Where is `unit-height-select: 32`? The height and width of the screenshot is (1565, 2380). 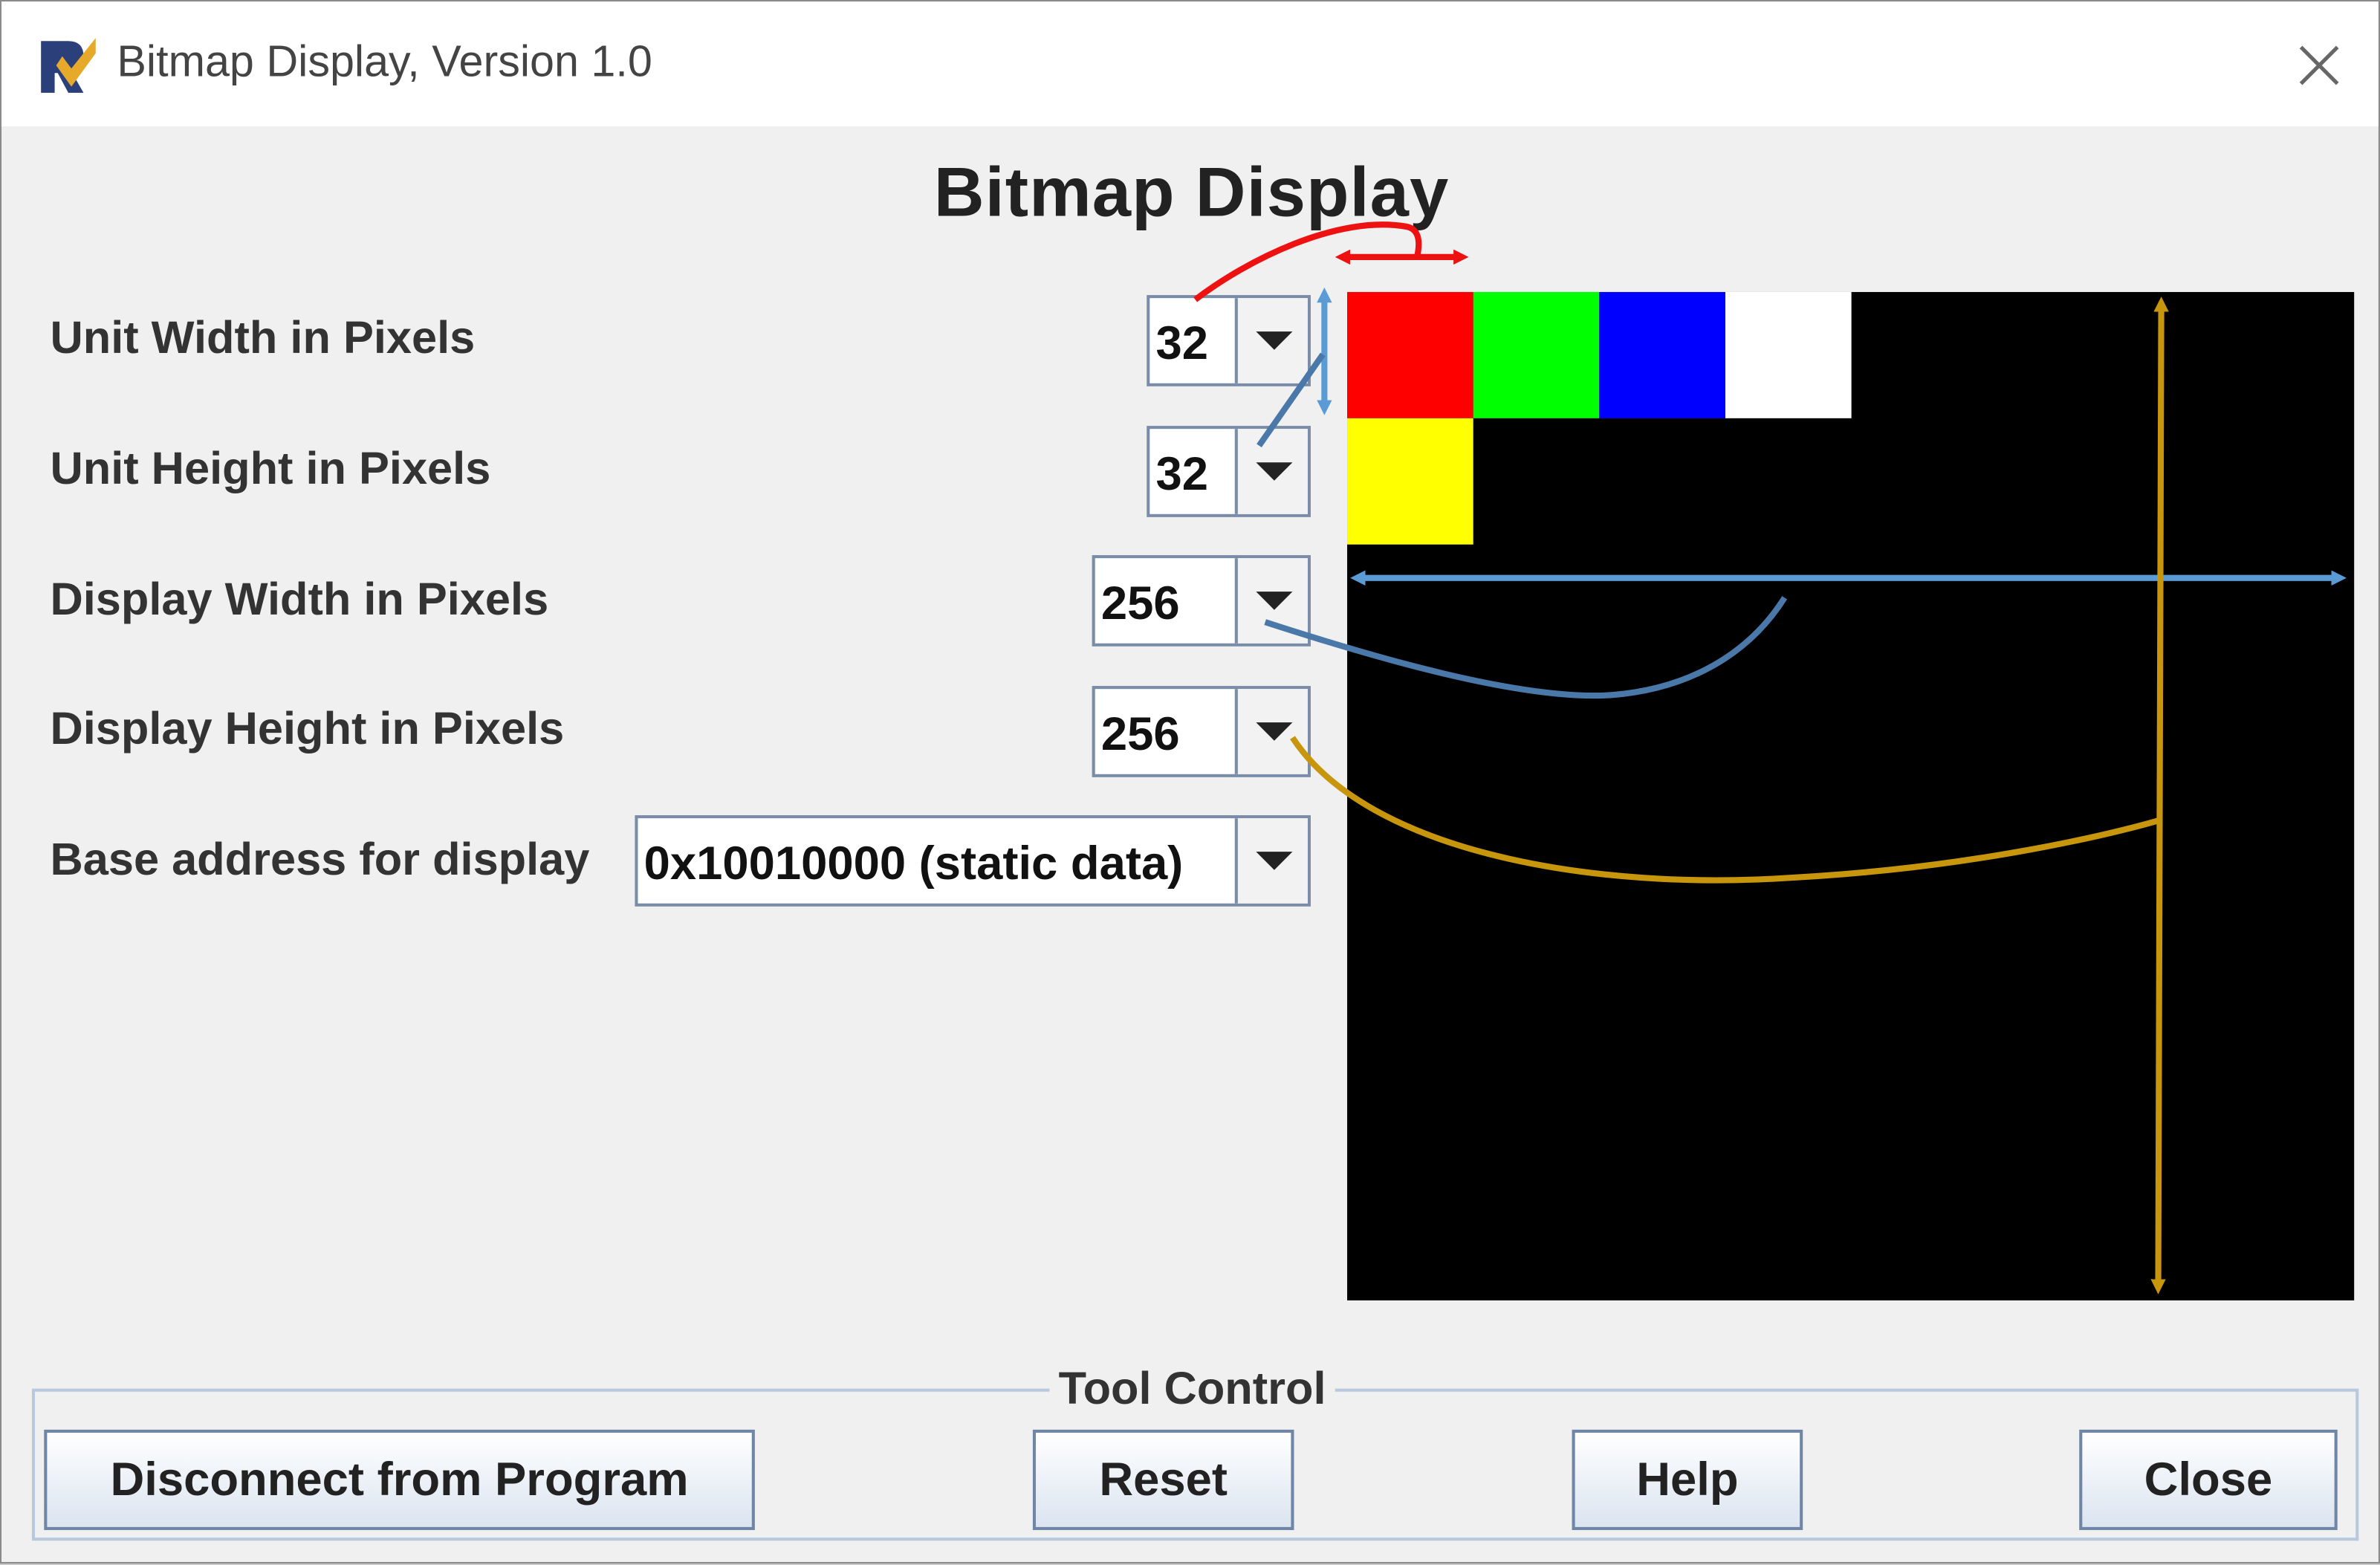
unit-height-select: 32 is located at coordinates (1229, 471).